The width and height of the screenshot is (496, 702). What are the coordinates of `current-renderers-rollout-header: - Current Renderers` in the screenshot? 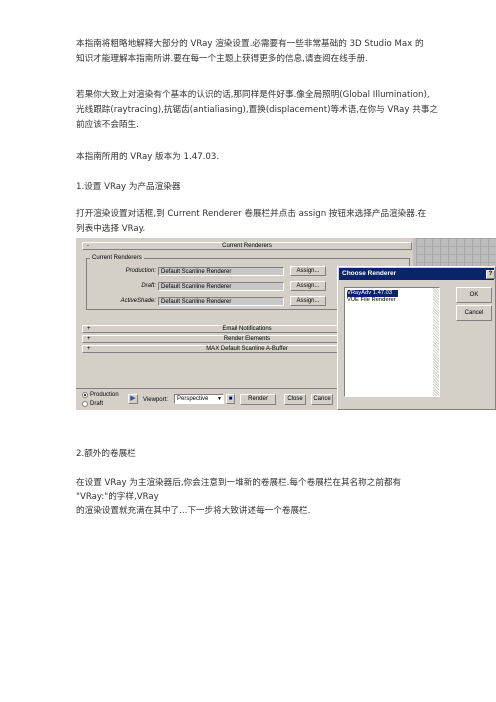 It's located at (247, 246).